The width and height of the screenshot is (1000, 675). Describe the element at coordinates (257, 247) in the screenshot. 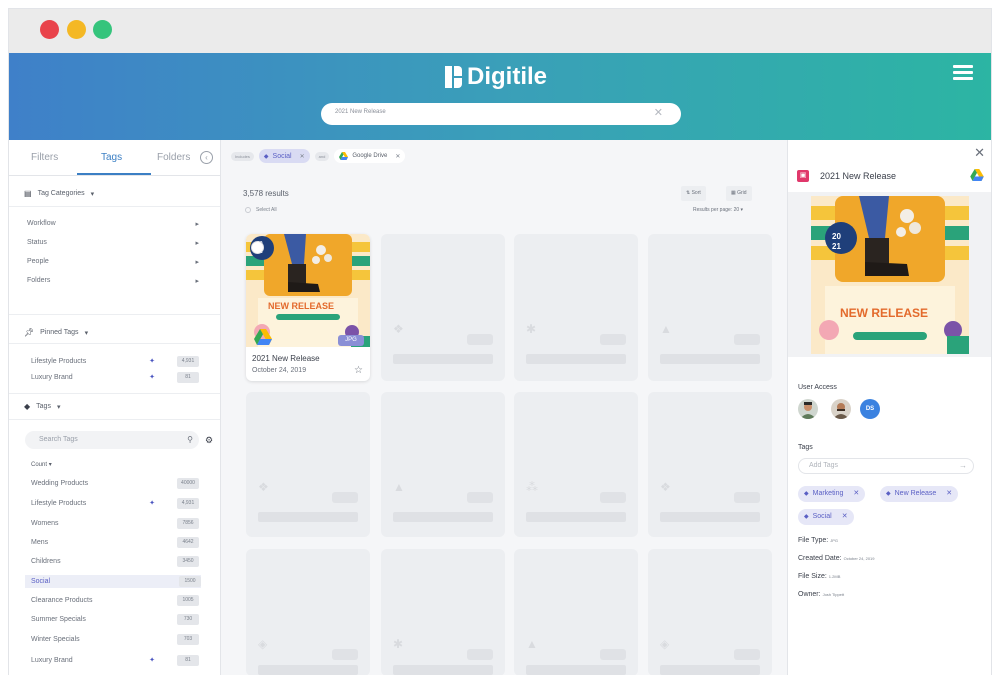

I see `asset-select-checkbox` at that location.